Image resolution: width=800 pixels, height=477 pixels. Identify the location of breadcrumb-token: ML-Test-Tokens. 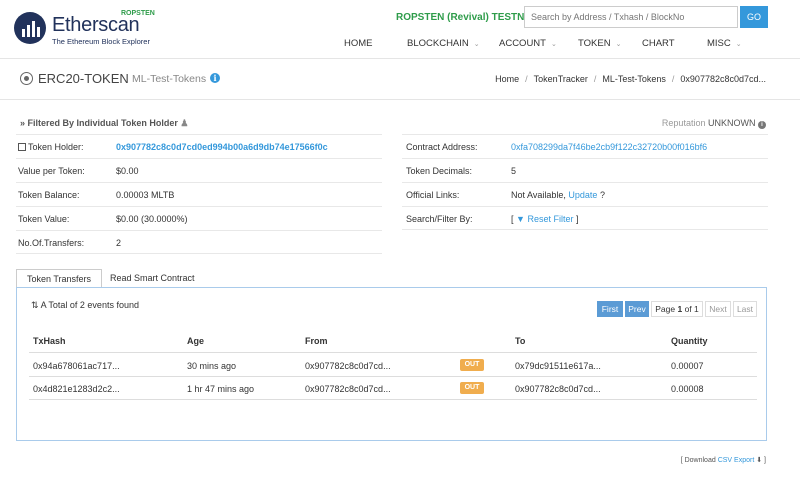
(634, 79).